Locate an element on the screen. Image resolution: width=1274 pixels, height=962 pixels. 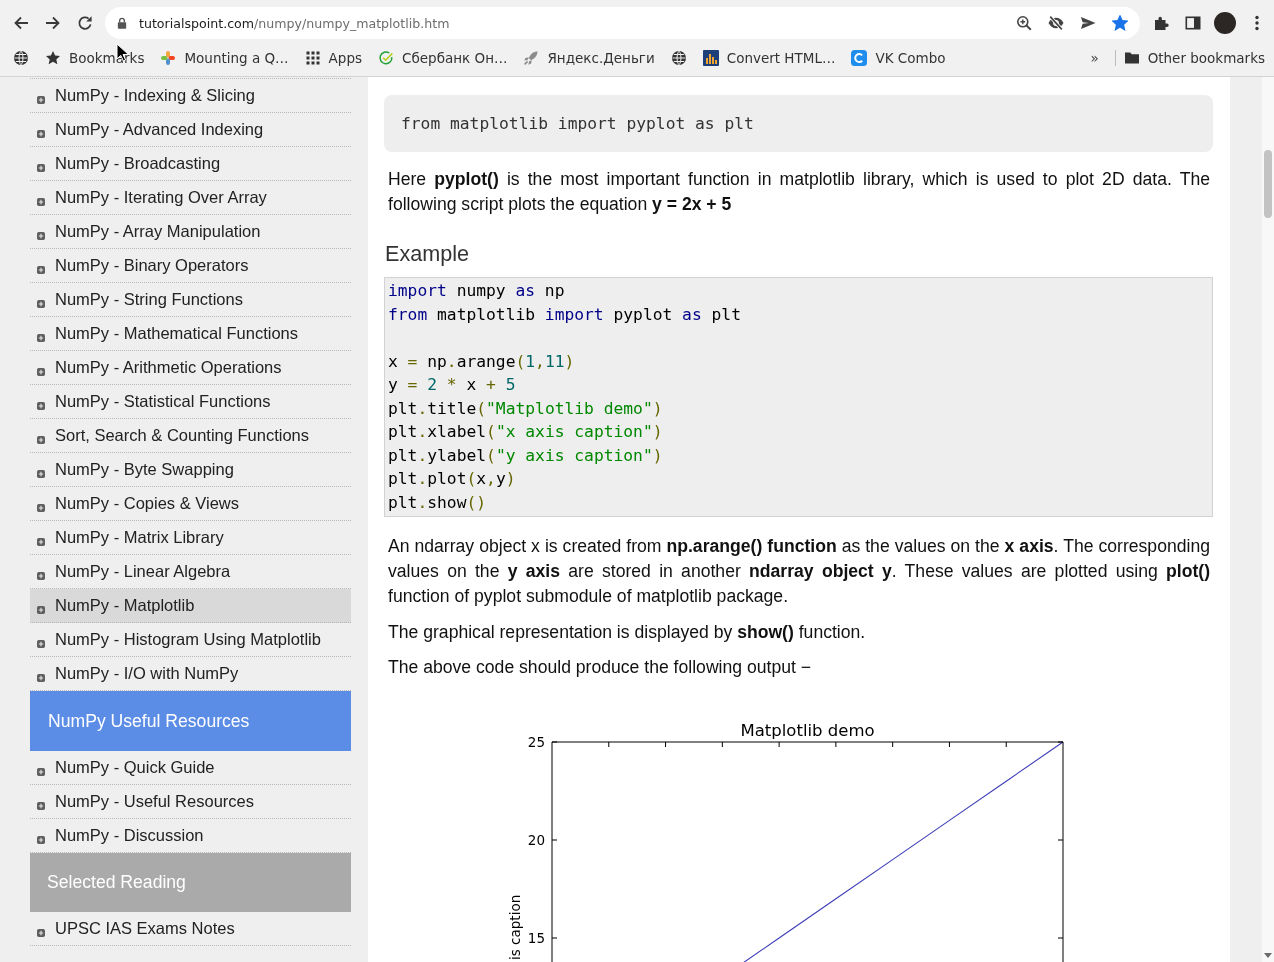
folder-icon is located at coordinates (1131, 58).